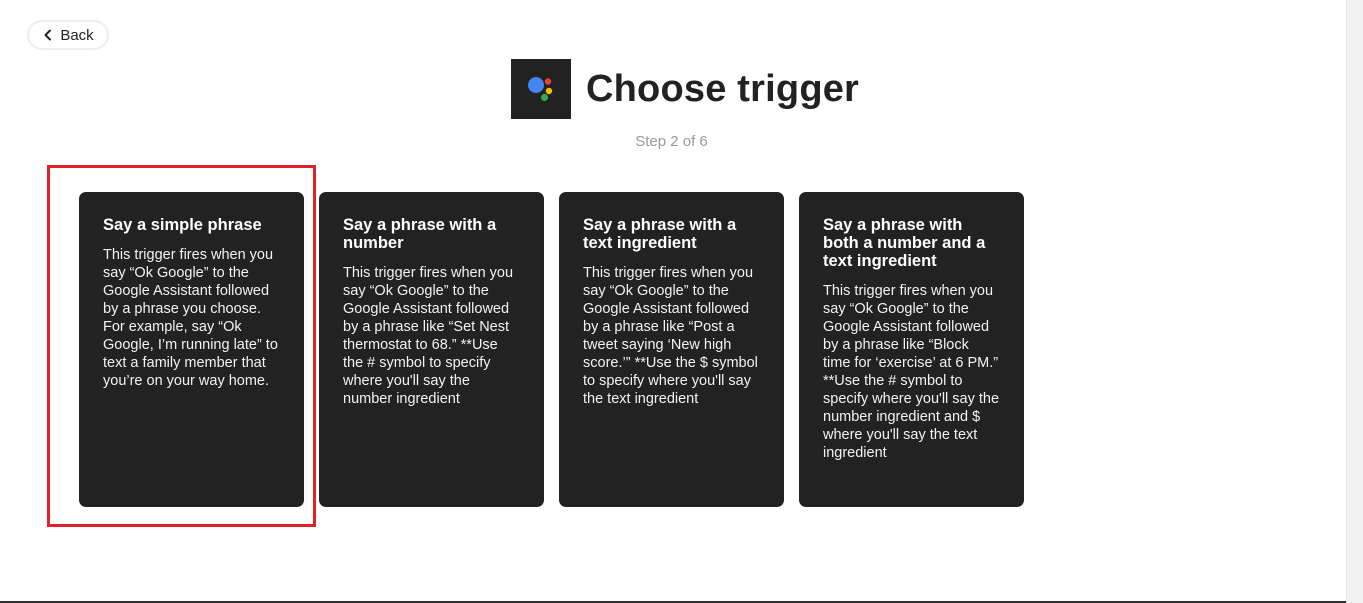 The image size is (1363, 603). Describe the element at coordinates (77, 35) in the screenshot. I see `back-label: Back` at that location.